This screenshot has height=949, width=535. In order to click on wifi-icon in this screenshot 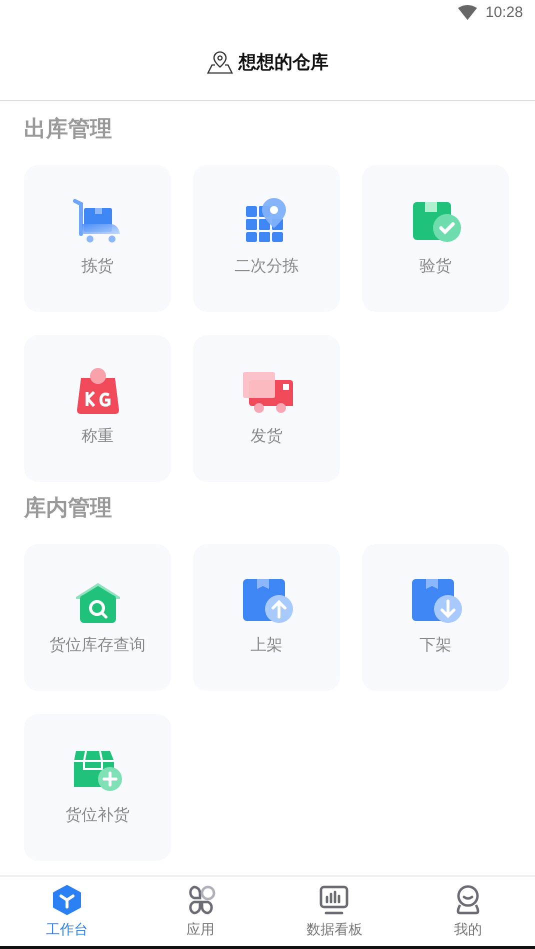, I will do `click(468, 12)`.